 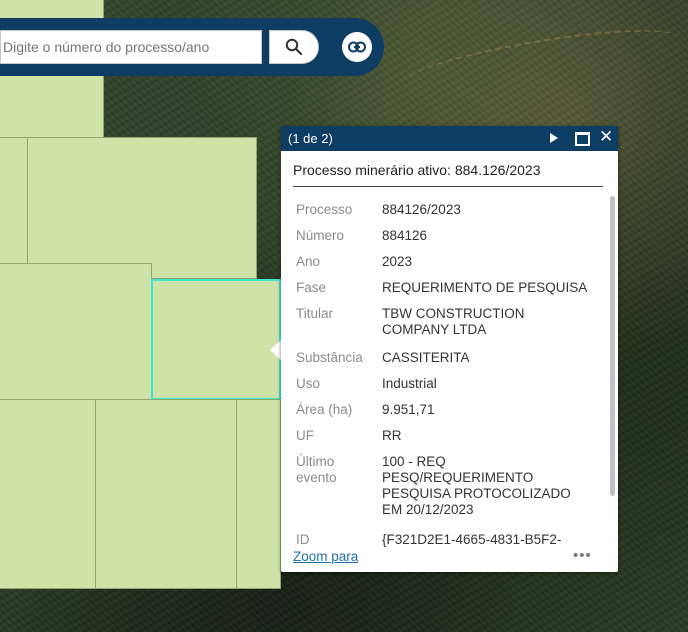 What do you see at coordinates (409, 383) in the screenshot?
I see `field-value: Industrial` at bounding box center [409, 383].